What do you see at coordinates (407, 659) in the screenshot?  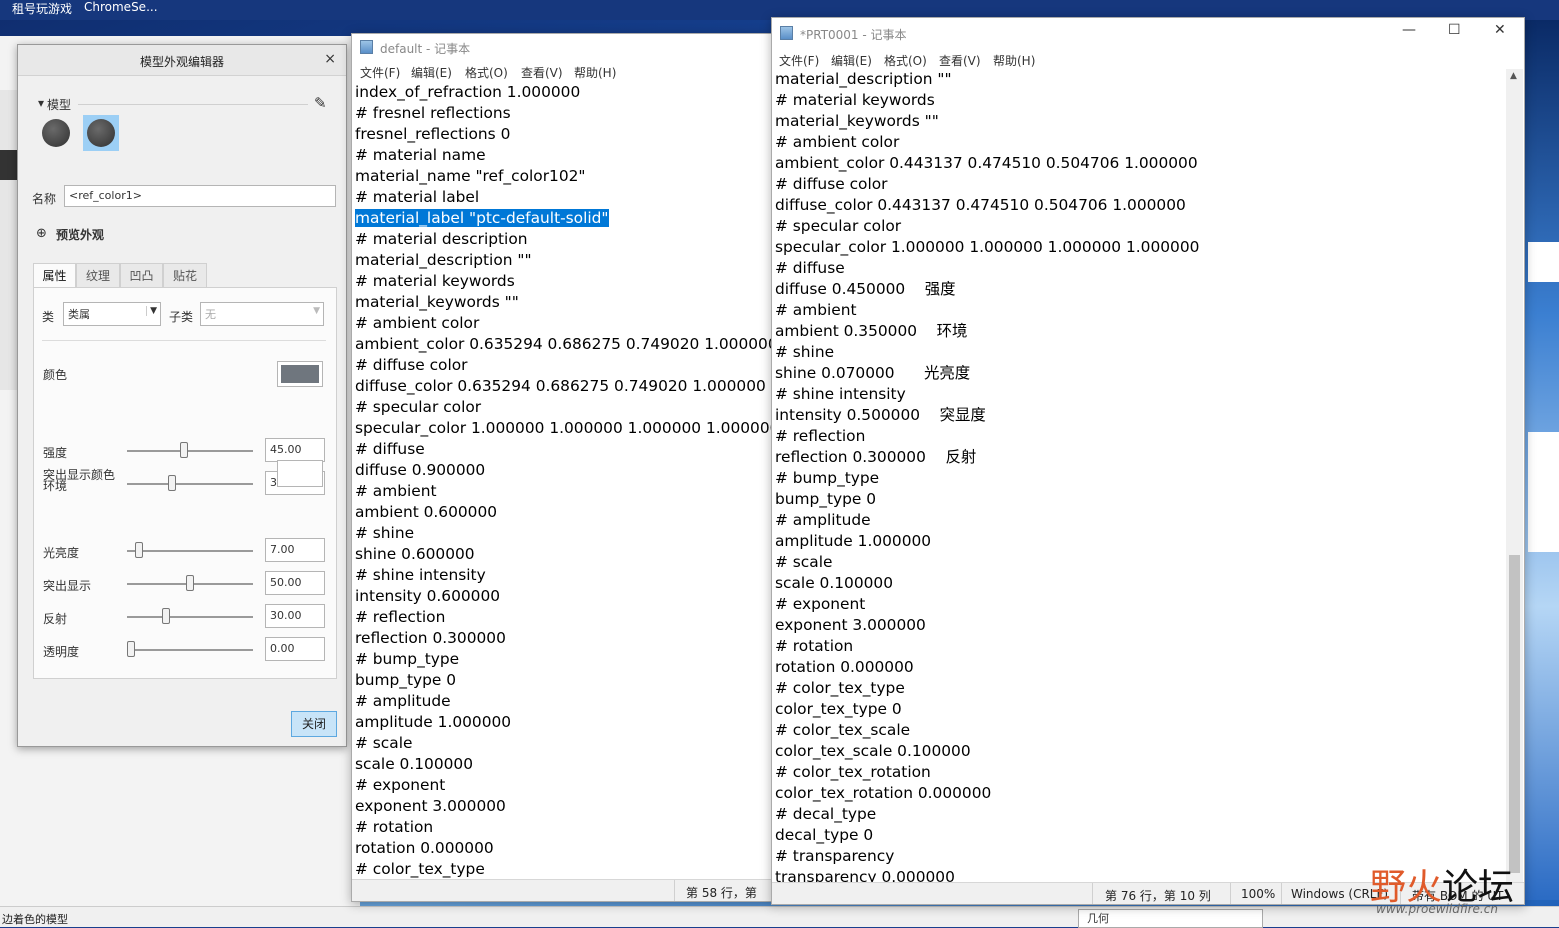 I see `text-line-content: # bump_type` at bounding box center [407, 659].